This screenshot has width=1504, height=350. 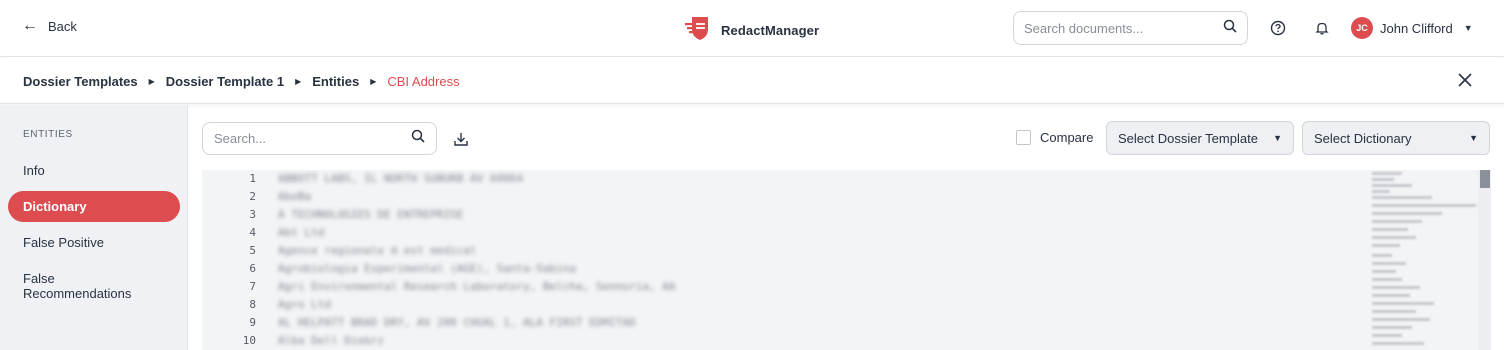 I want to click on compare-label: Compare, so click(x=1067, y=137).